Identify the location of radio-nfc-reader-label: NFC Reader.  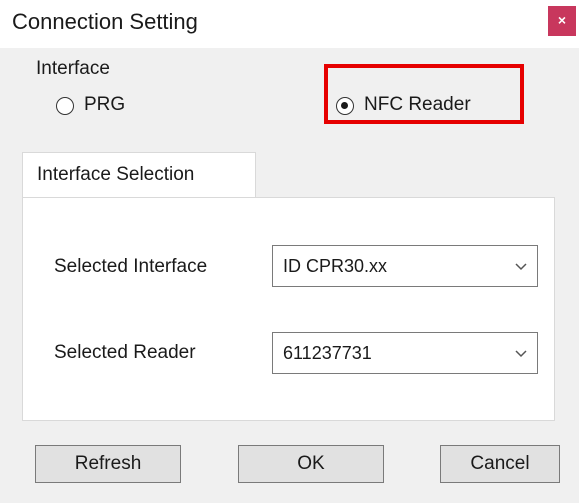
(417, 104).